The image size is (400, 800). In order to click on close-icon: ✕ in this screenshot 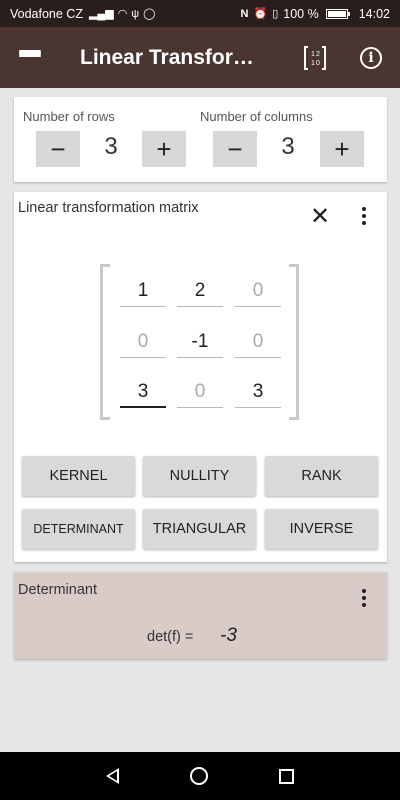, I will do `click(320, 216)`.